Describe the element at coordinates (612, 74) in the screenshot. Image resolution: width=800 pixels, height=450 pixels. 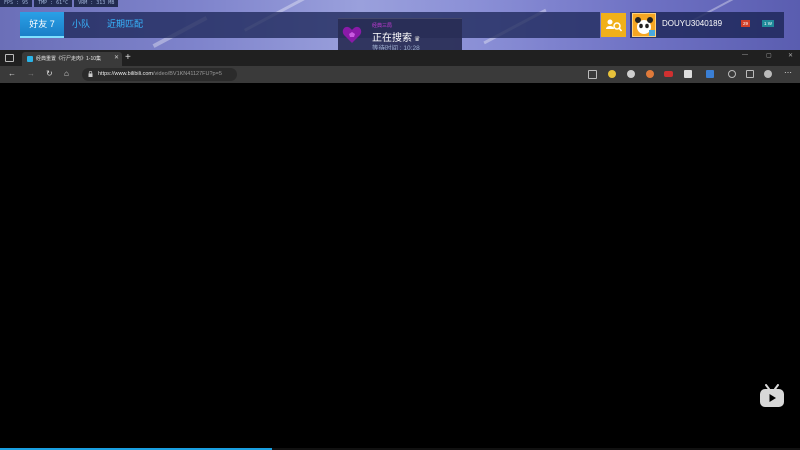
I see `extension-yellow-icon` at that location.